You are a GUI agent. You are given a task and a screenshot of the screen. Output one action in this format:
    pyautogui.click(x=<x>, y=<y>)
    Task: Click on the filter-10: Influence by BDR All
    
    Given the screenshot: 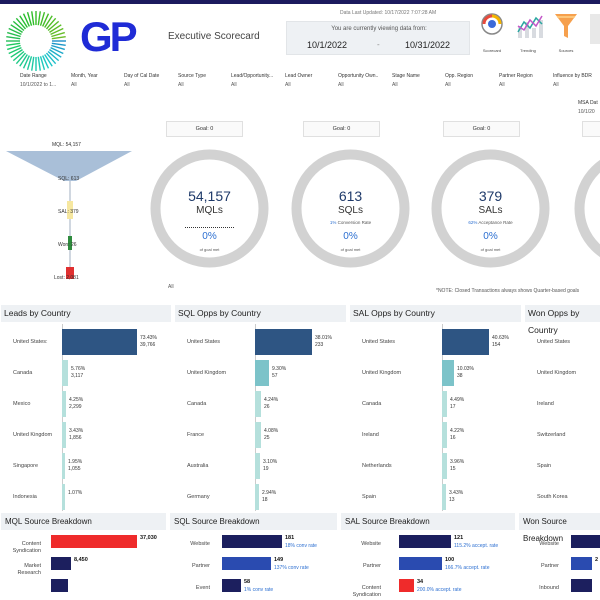 What is the action you would take?
    pyautogui.click(x=576, y=82)
    